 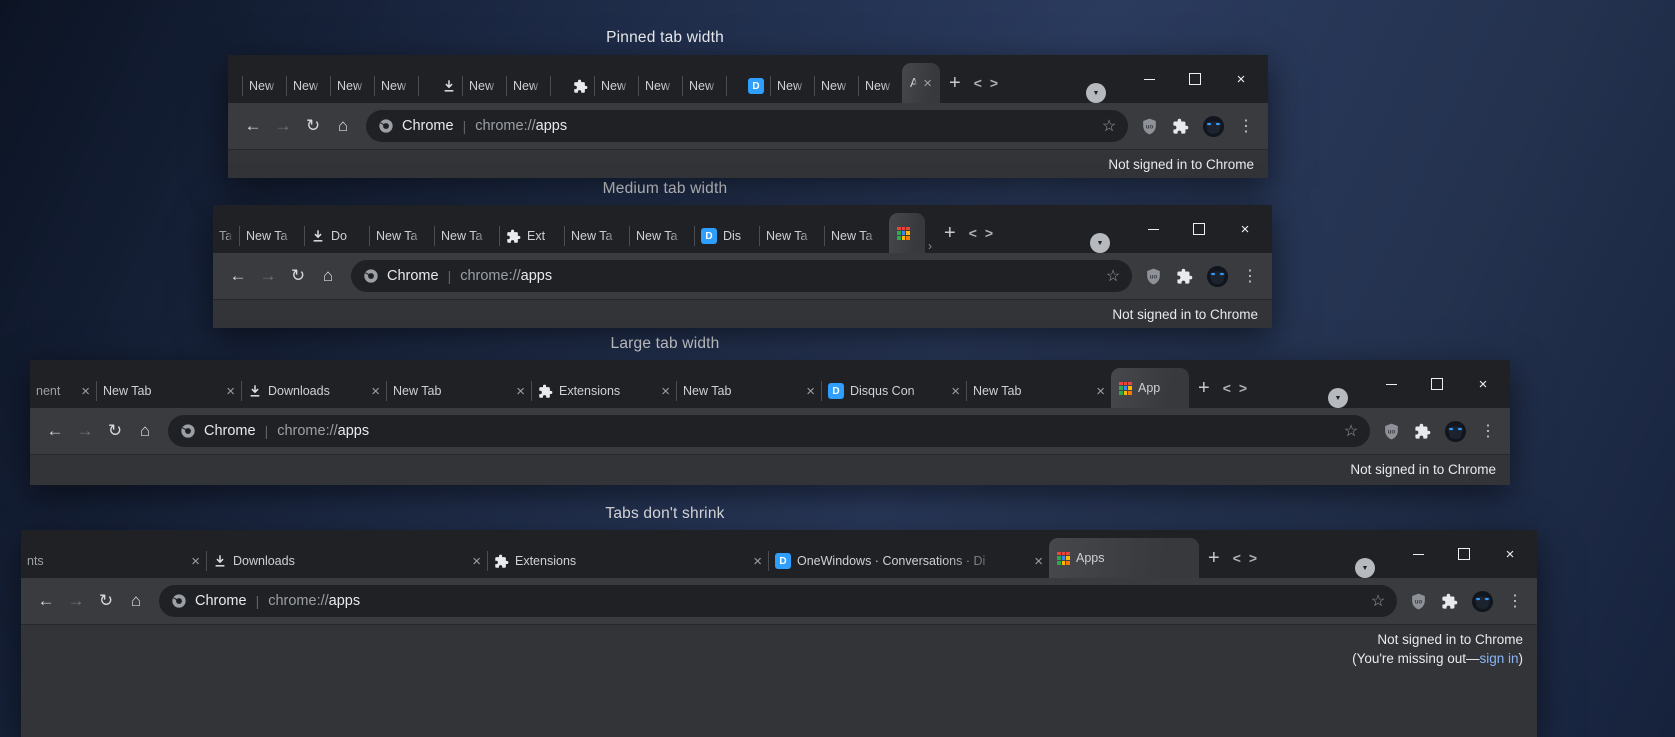 What do you see at coordinates (909, 561) in the screenshot?
I see `tab: D OneWindows · Conversations · Di ×` at bounding box center [909, 561].